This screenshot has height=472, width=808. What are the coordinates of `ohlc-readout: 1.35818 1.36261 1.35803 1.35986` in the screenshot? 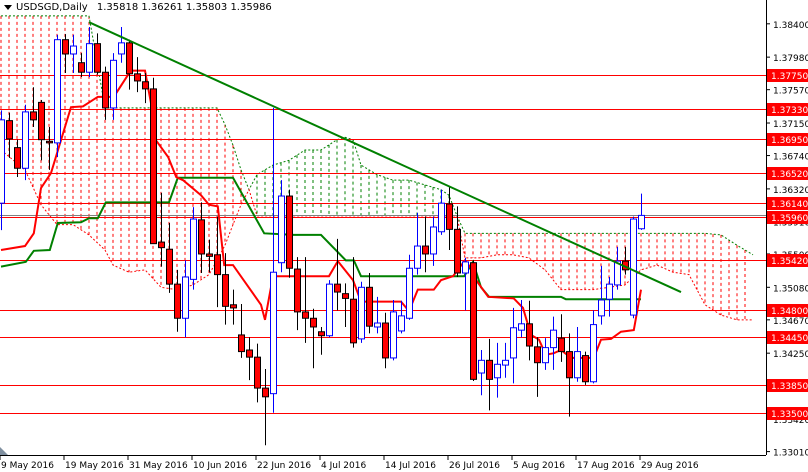 It's located at (184, 7).